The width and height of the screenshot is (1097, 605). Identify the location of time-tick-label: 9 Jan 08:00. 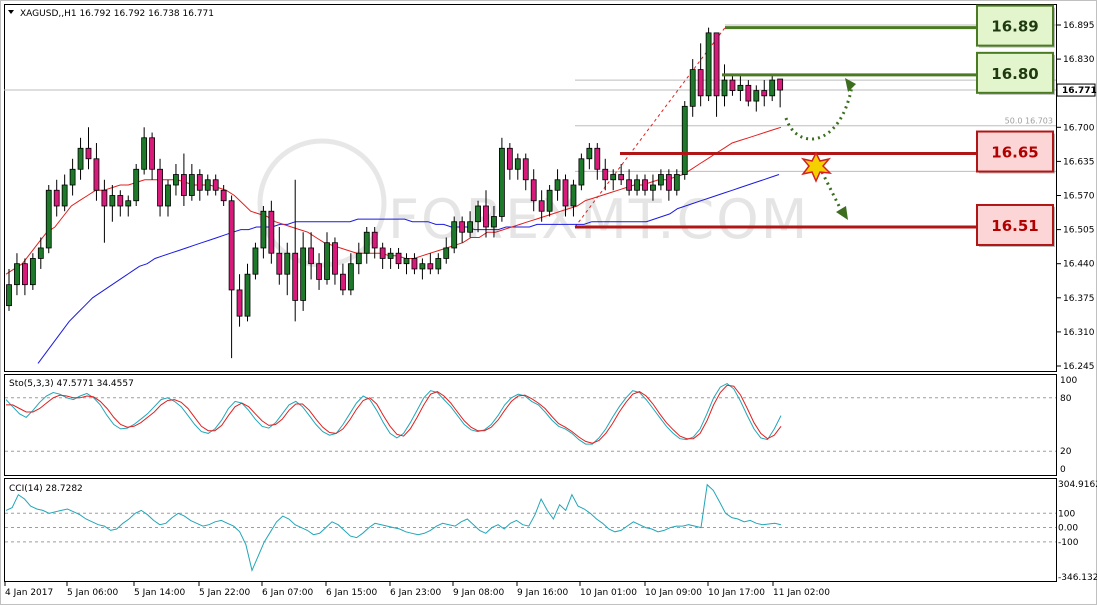
(479, 593).